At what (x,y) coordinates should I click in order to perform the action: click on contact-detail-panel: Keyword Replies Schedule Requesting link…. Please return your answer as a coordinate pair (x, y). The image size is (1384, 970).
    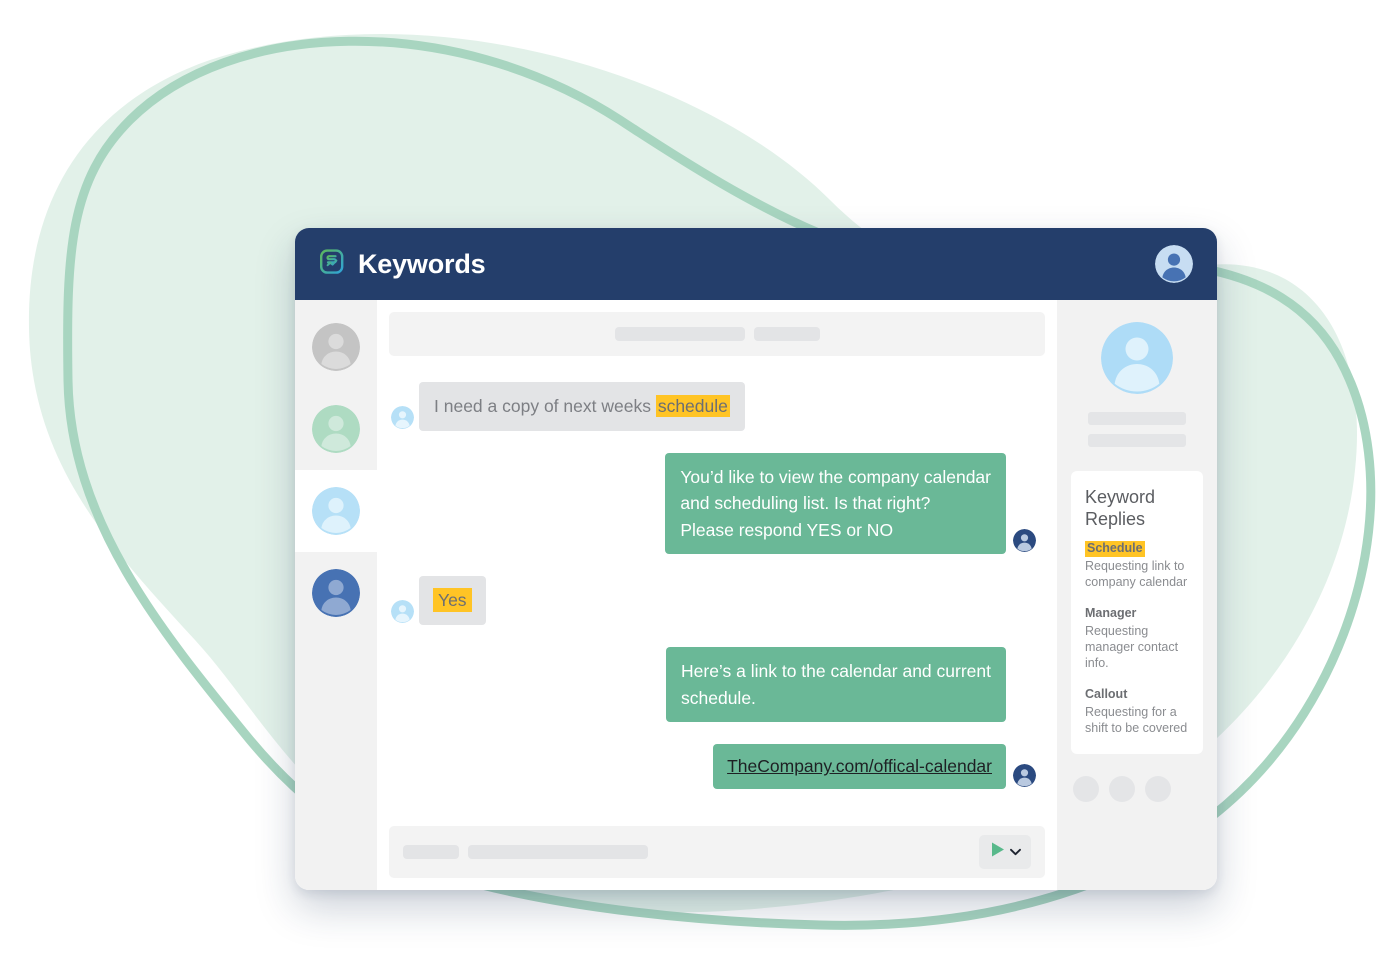
    Looking at the image, I should click on (1137, 595).